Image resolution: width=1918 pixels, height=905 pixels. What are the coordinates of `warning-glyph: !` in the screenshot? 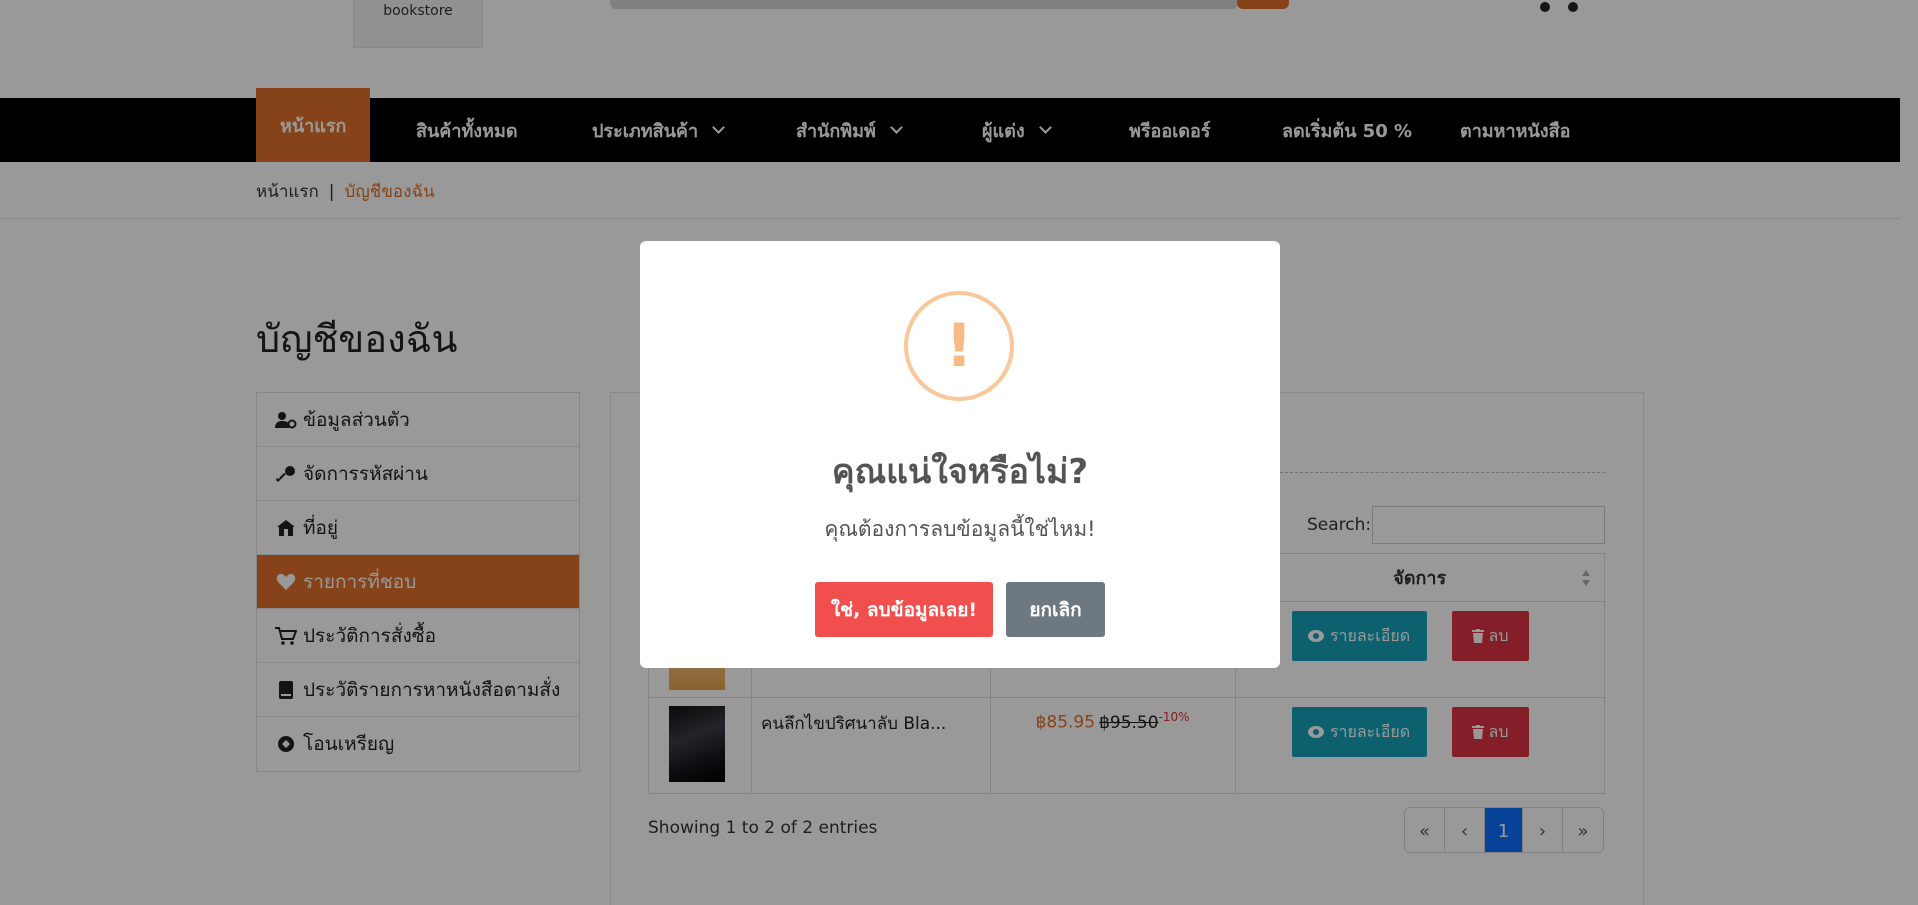 It's located at (959, 346).